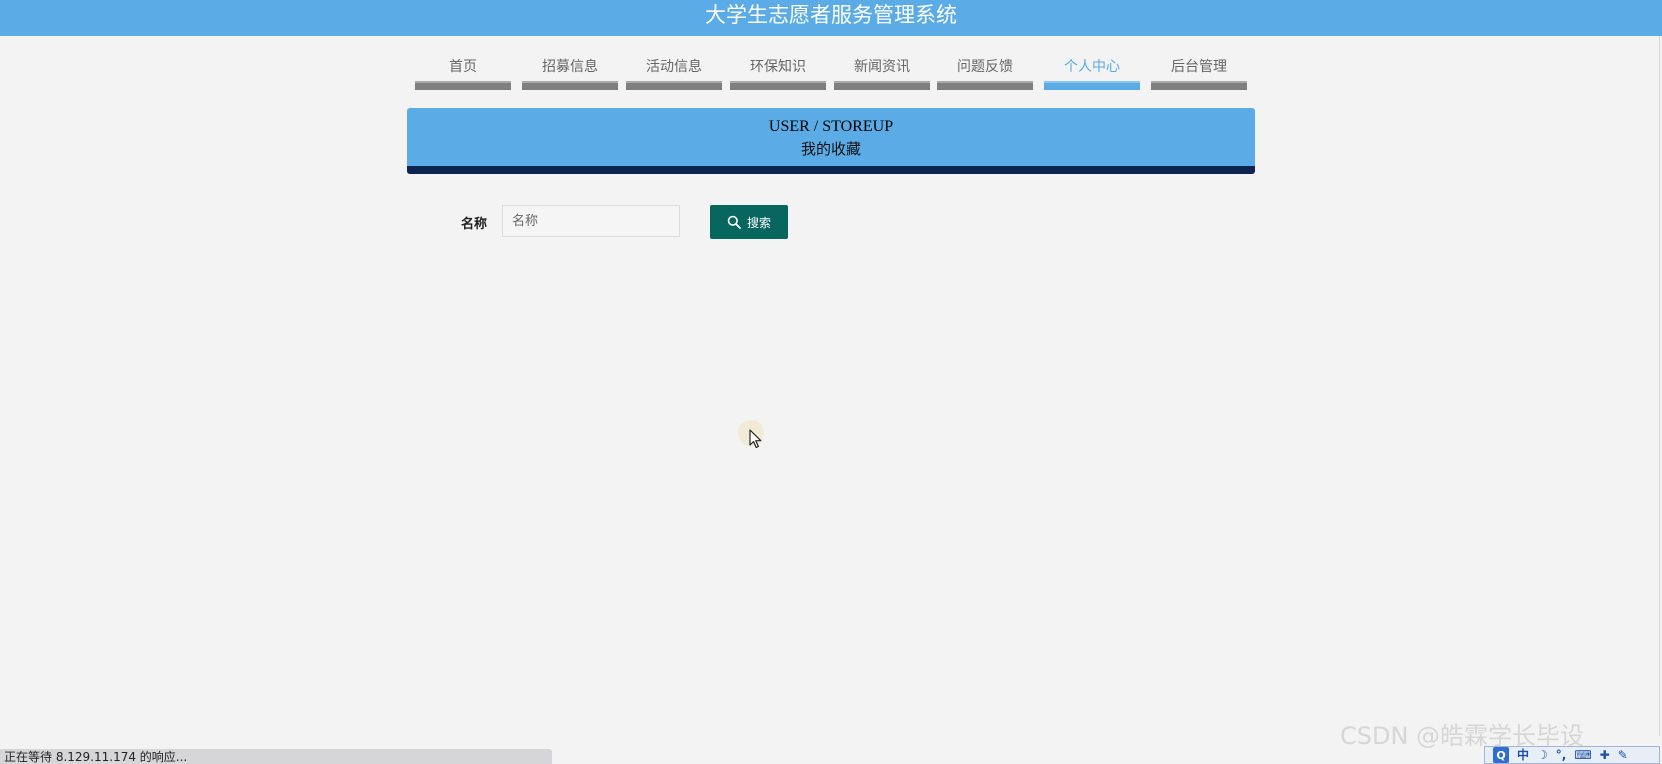 This screenshot has height=764, width=1662. Describe the element at coordinates (830, 149) in the screenshot. I see `section-title-cn: 我的收藏` at that location.